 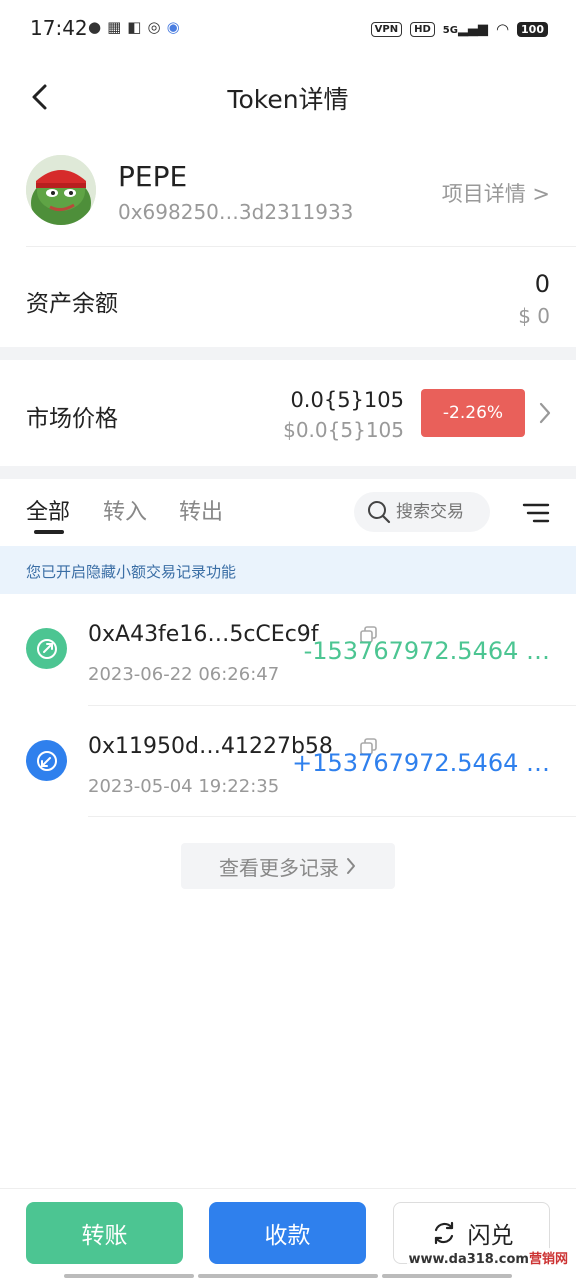 What do you see at coordinates (125, 510) in the screenshot?
I see `tab-incoming: 转入` at bounding box center [125, 510].